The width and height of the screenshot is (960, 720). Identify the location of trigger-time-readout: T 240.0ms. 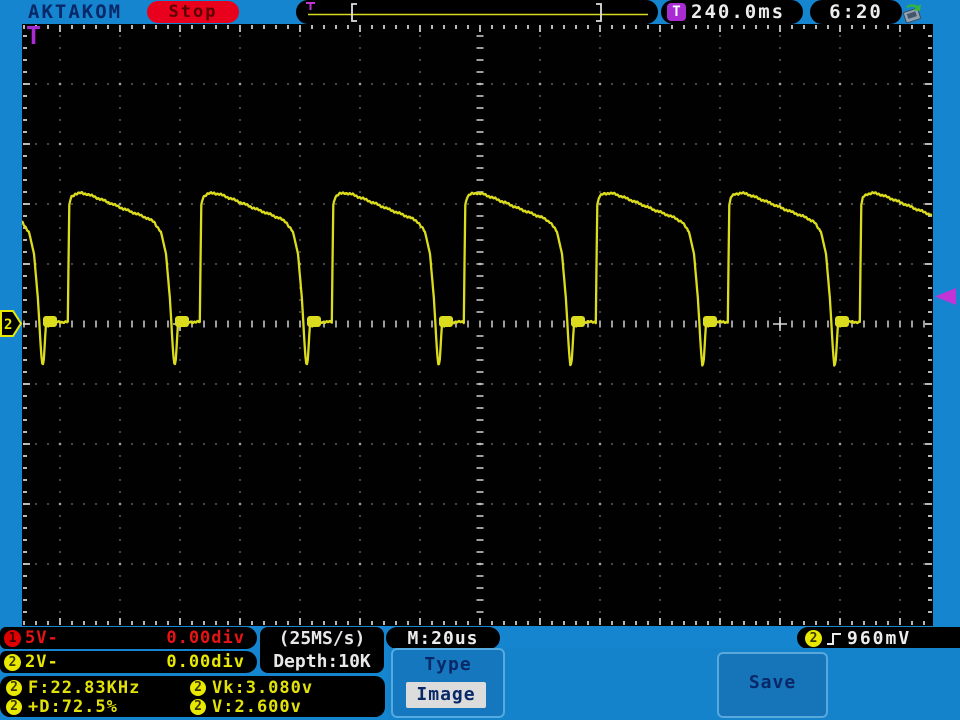
(732, 12).